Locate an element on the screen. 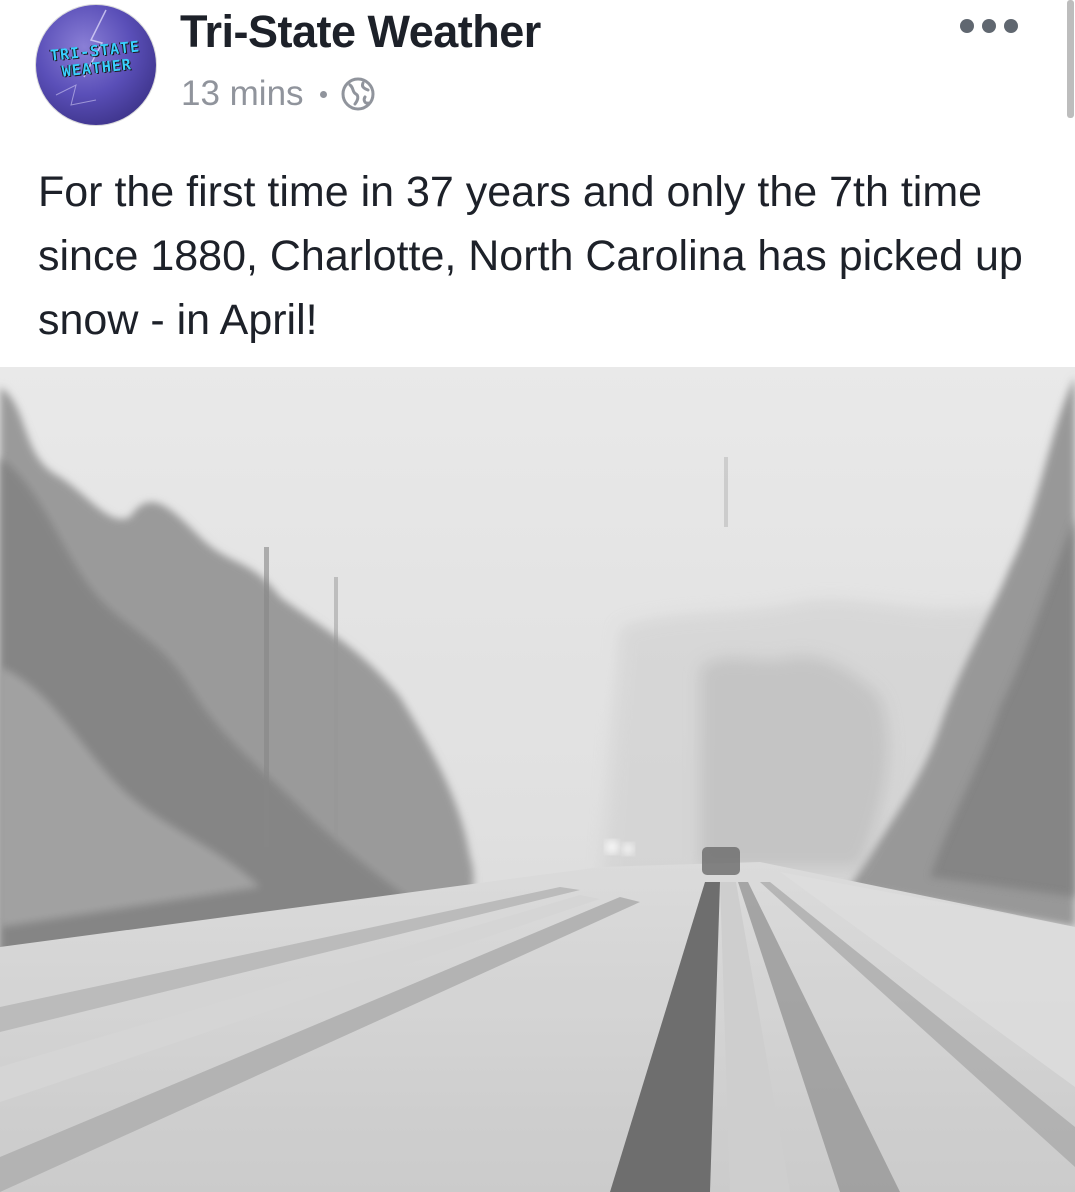  post-meta: 13 mins is located at coordinates (278, 94).